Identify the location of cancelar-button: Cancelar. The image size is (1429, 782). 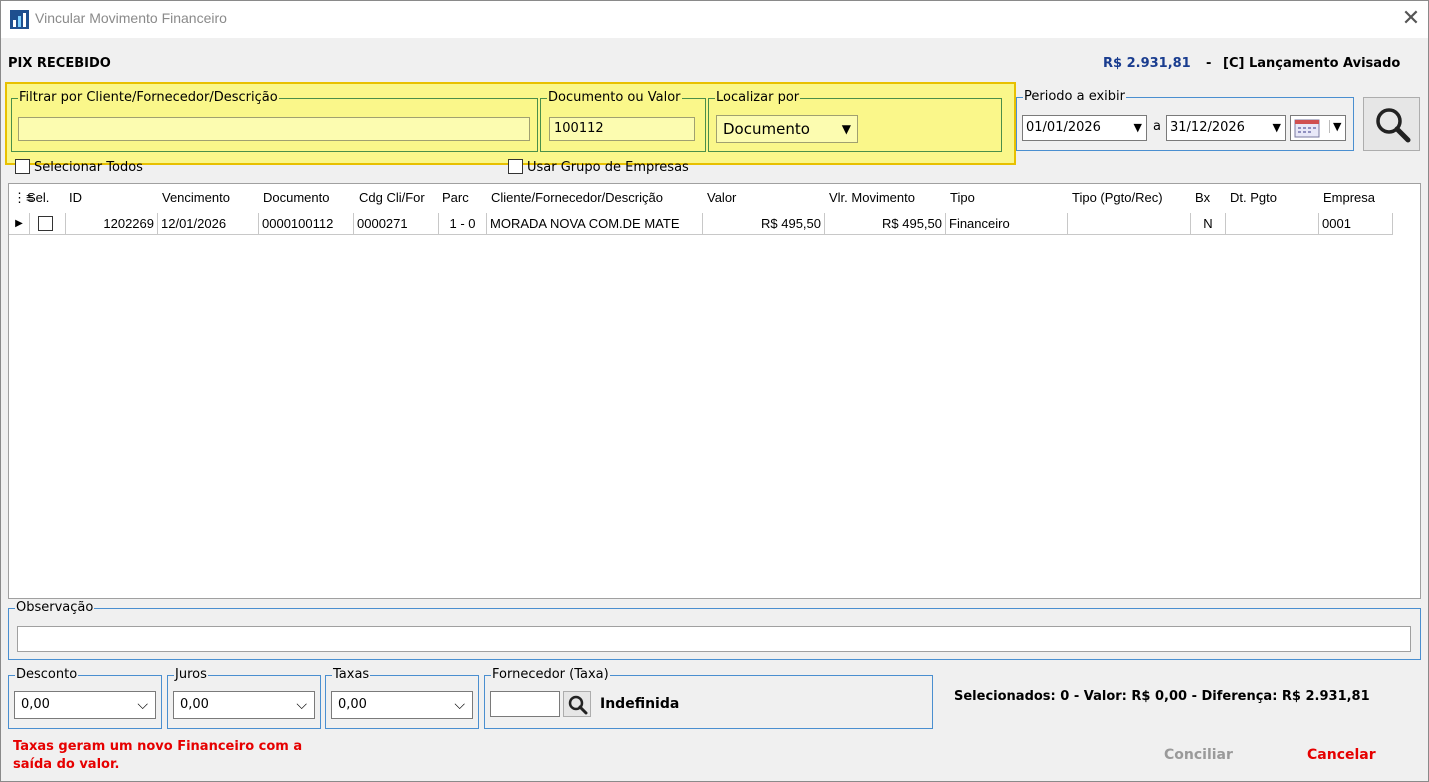
(1341, 755).